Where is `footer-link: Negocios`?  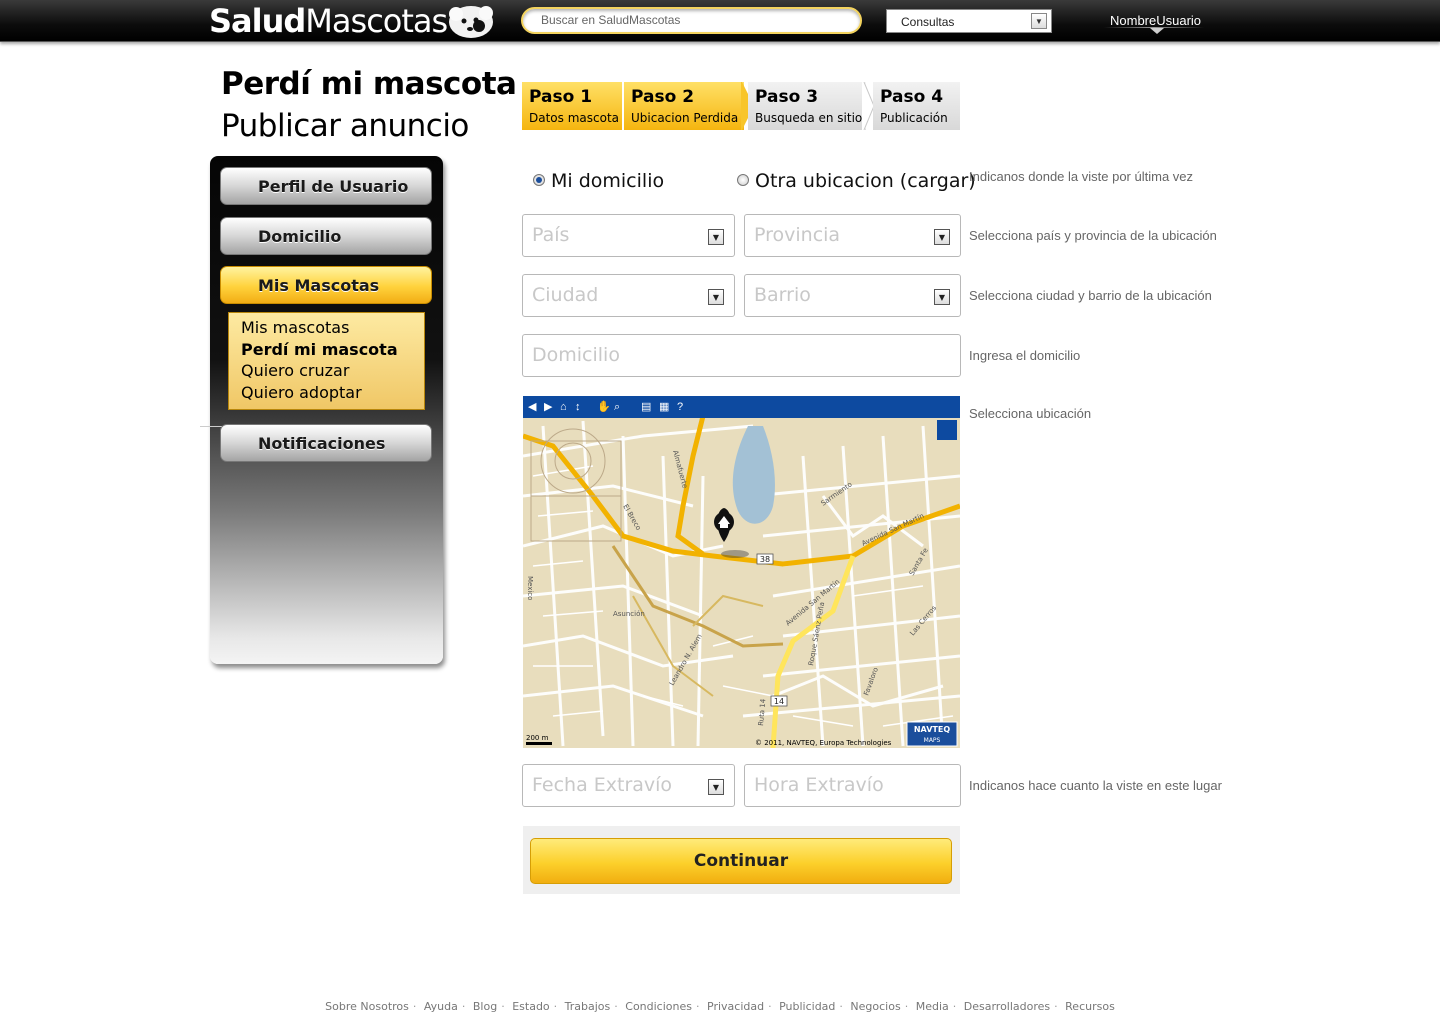
footer-link: Negocios is located at coordinates (875, 1006).